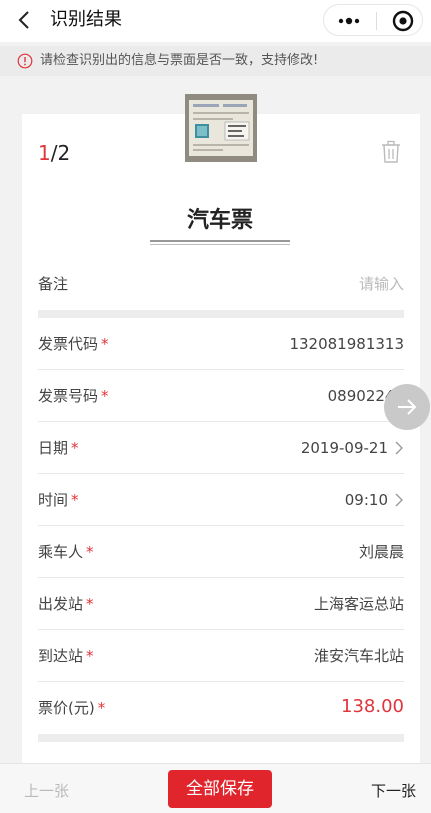  What do you see at coordinates (346, 344) in the screenshot?
I see `invoice-code-value: 132081981313` at bounding box center [346, 344].